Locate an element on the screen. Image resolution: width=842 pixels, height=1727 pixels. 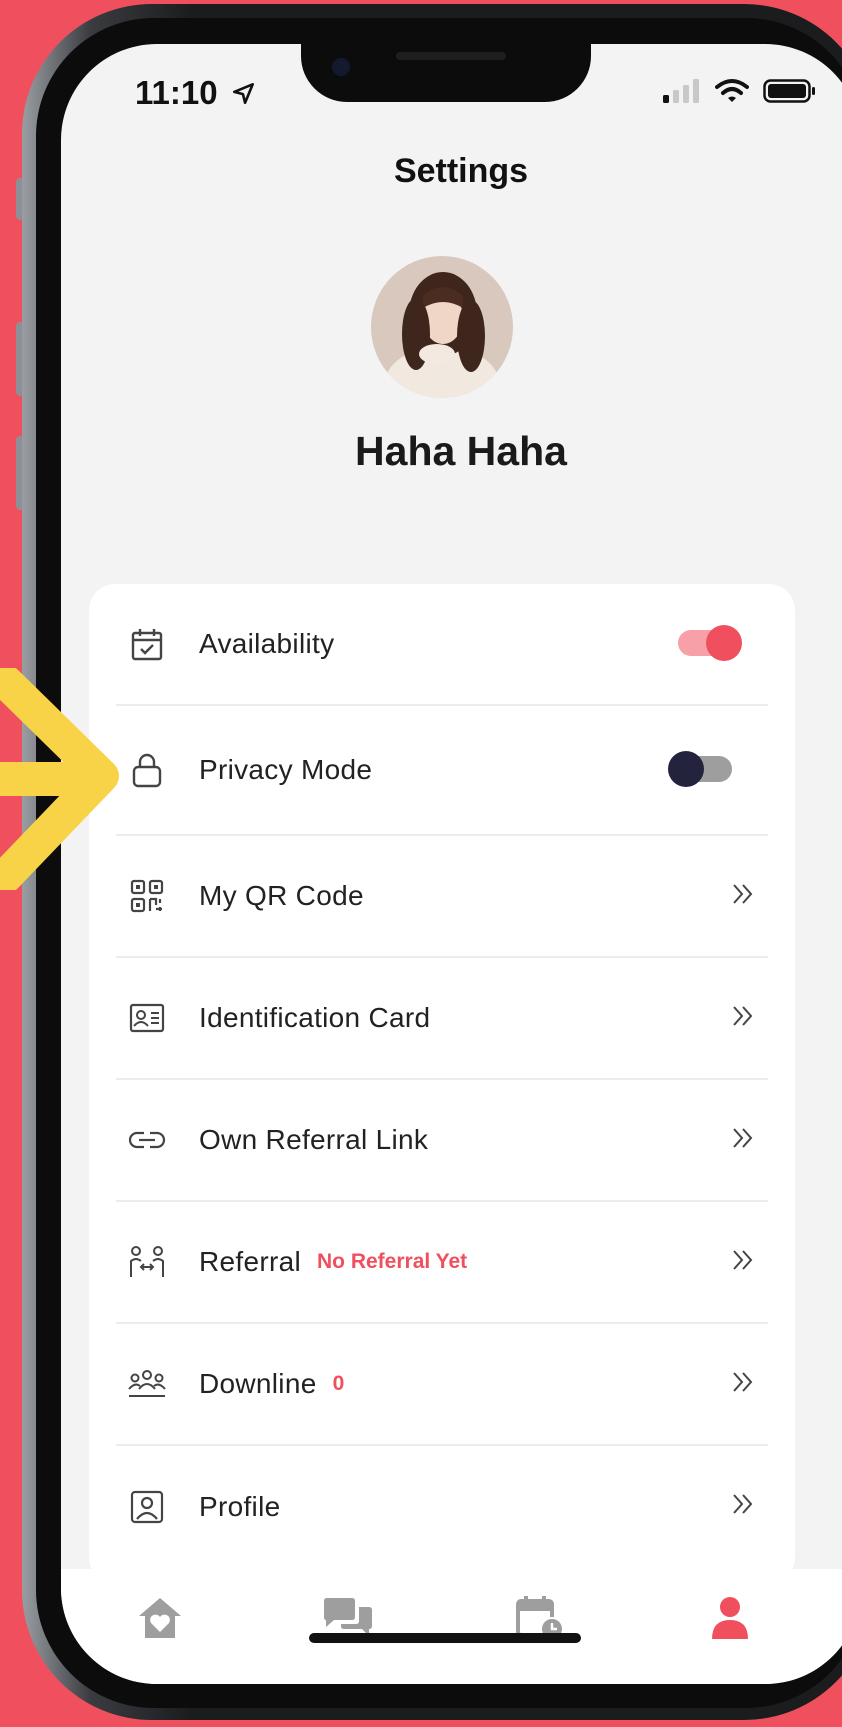
status-icons is located at coordinates (739, 91).